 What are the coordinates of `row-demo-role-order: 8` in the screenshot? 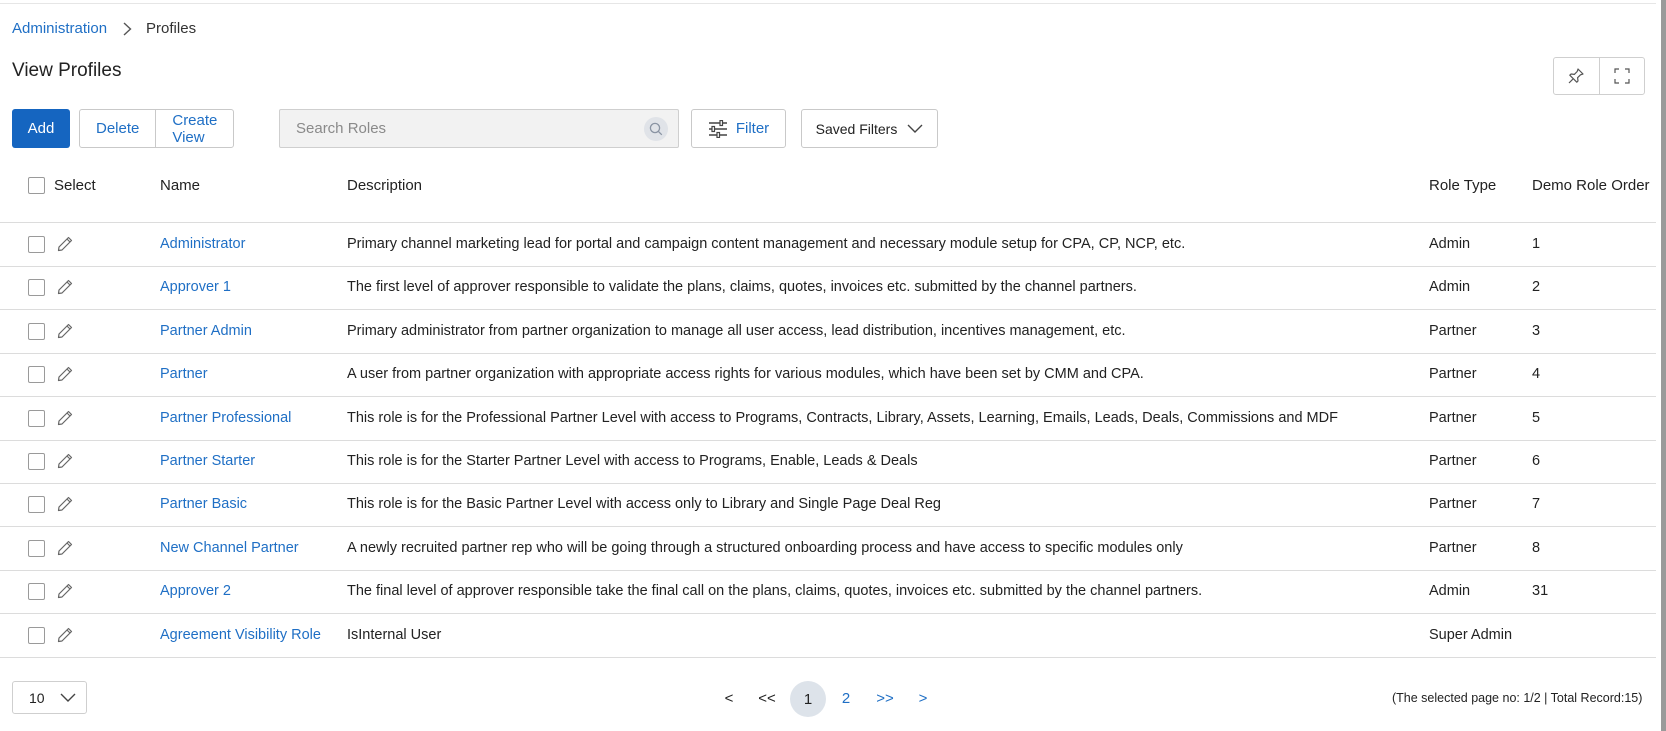 It's located at (1536, 547).